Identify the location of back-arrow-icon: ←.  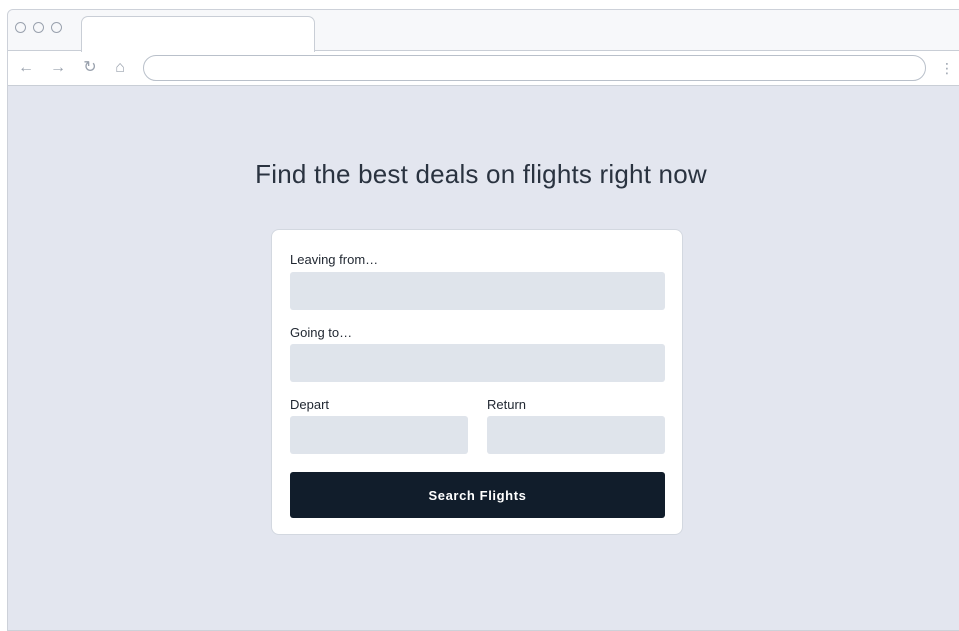
(26, 68).